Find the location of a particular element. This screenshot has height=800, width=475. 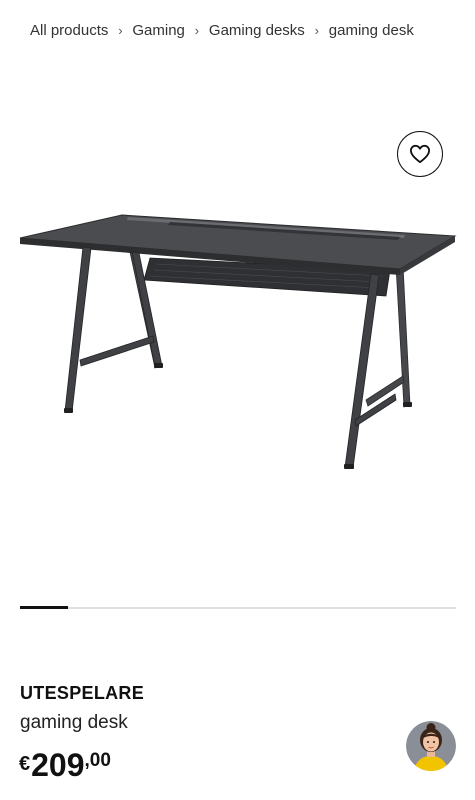

price-currency: € is located at coordinates (25, 764).